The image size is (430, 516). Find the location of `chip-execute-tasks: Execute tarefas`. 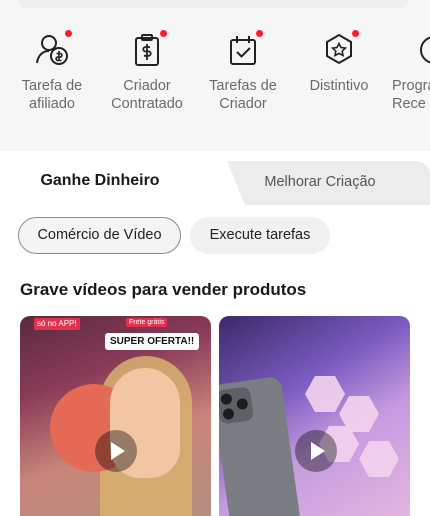

chip-execute-tasks: Execute tarefas is located at coordinates (260, 235).